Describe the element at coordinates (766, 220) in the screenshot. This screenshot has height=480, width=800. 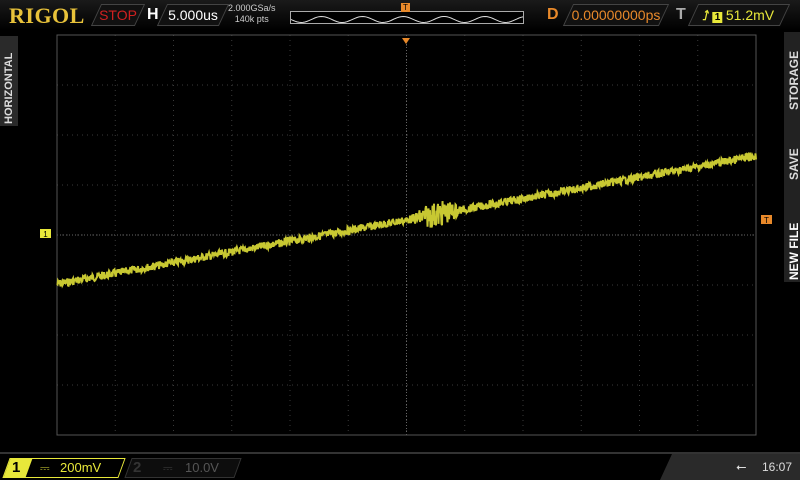
I see `trigger-level-label: T` at that location.